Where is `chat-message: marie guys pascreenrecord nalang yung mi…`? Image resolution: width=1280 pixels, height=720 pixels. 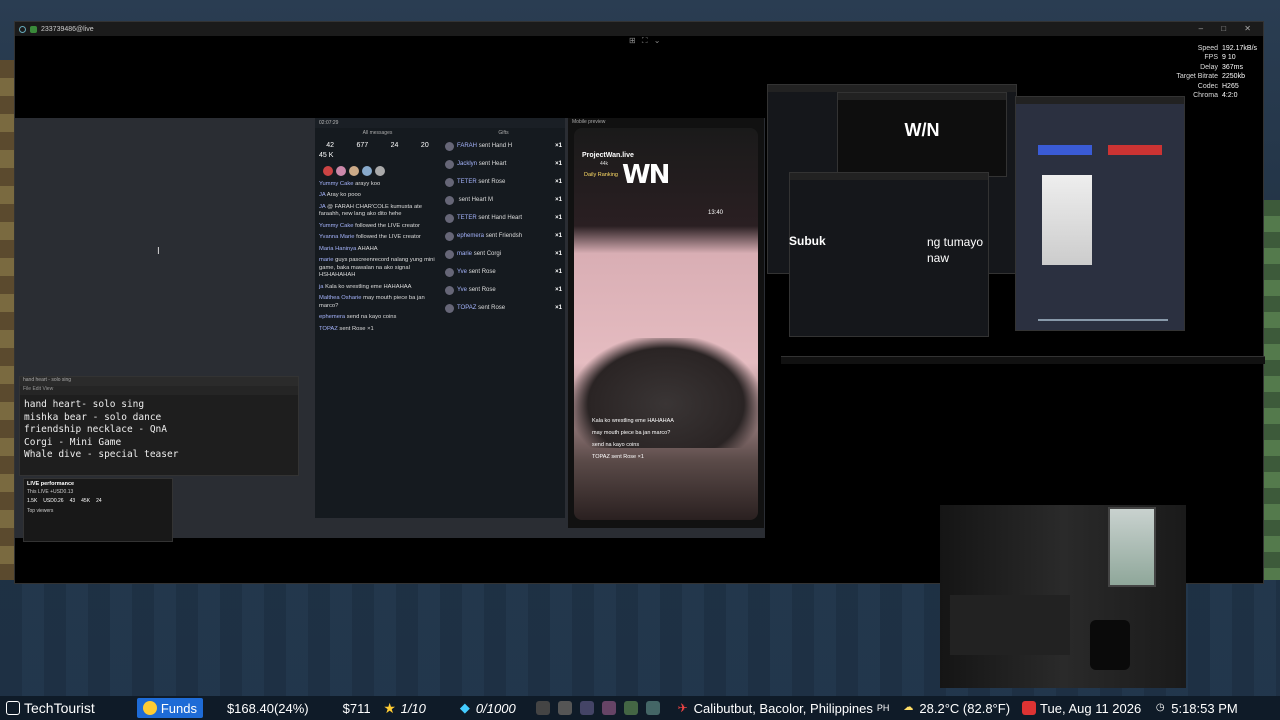 chat-message: marie guys pascreenrecord nalang yung mi… is located at coordinates (377, 268).